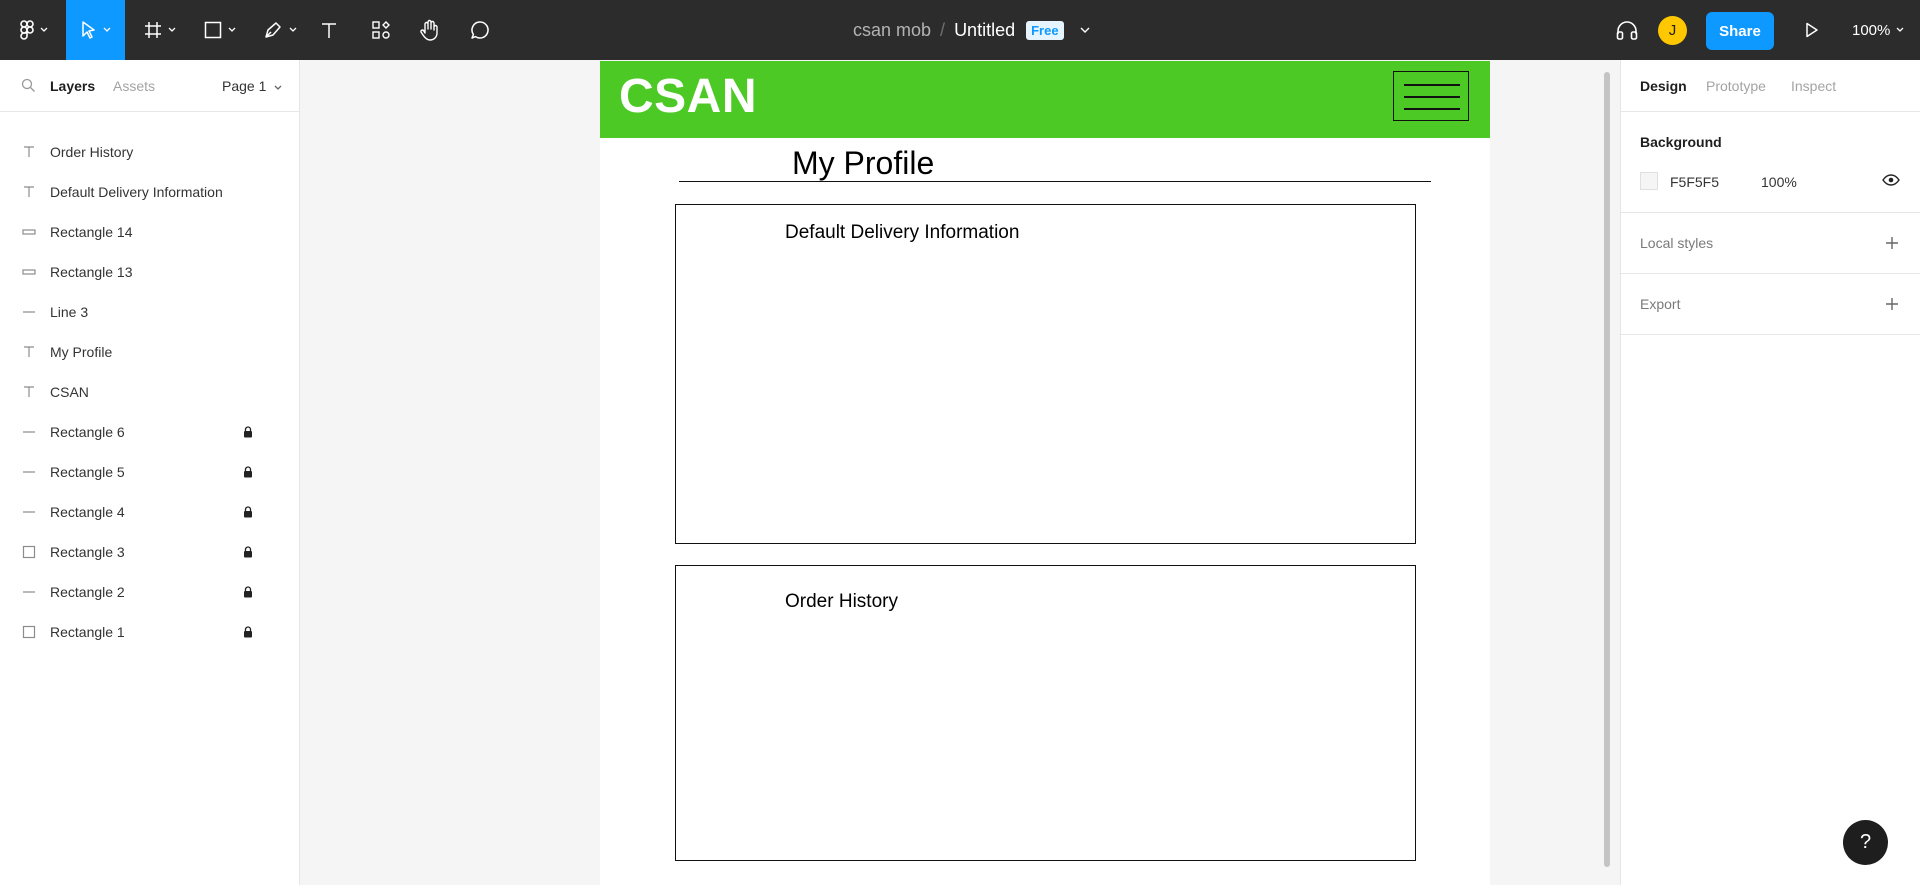 The height and width of the screenshot is (885, 1920). I want to click on resources-tool-button, so click(381, 30).